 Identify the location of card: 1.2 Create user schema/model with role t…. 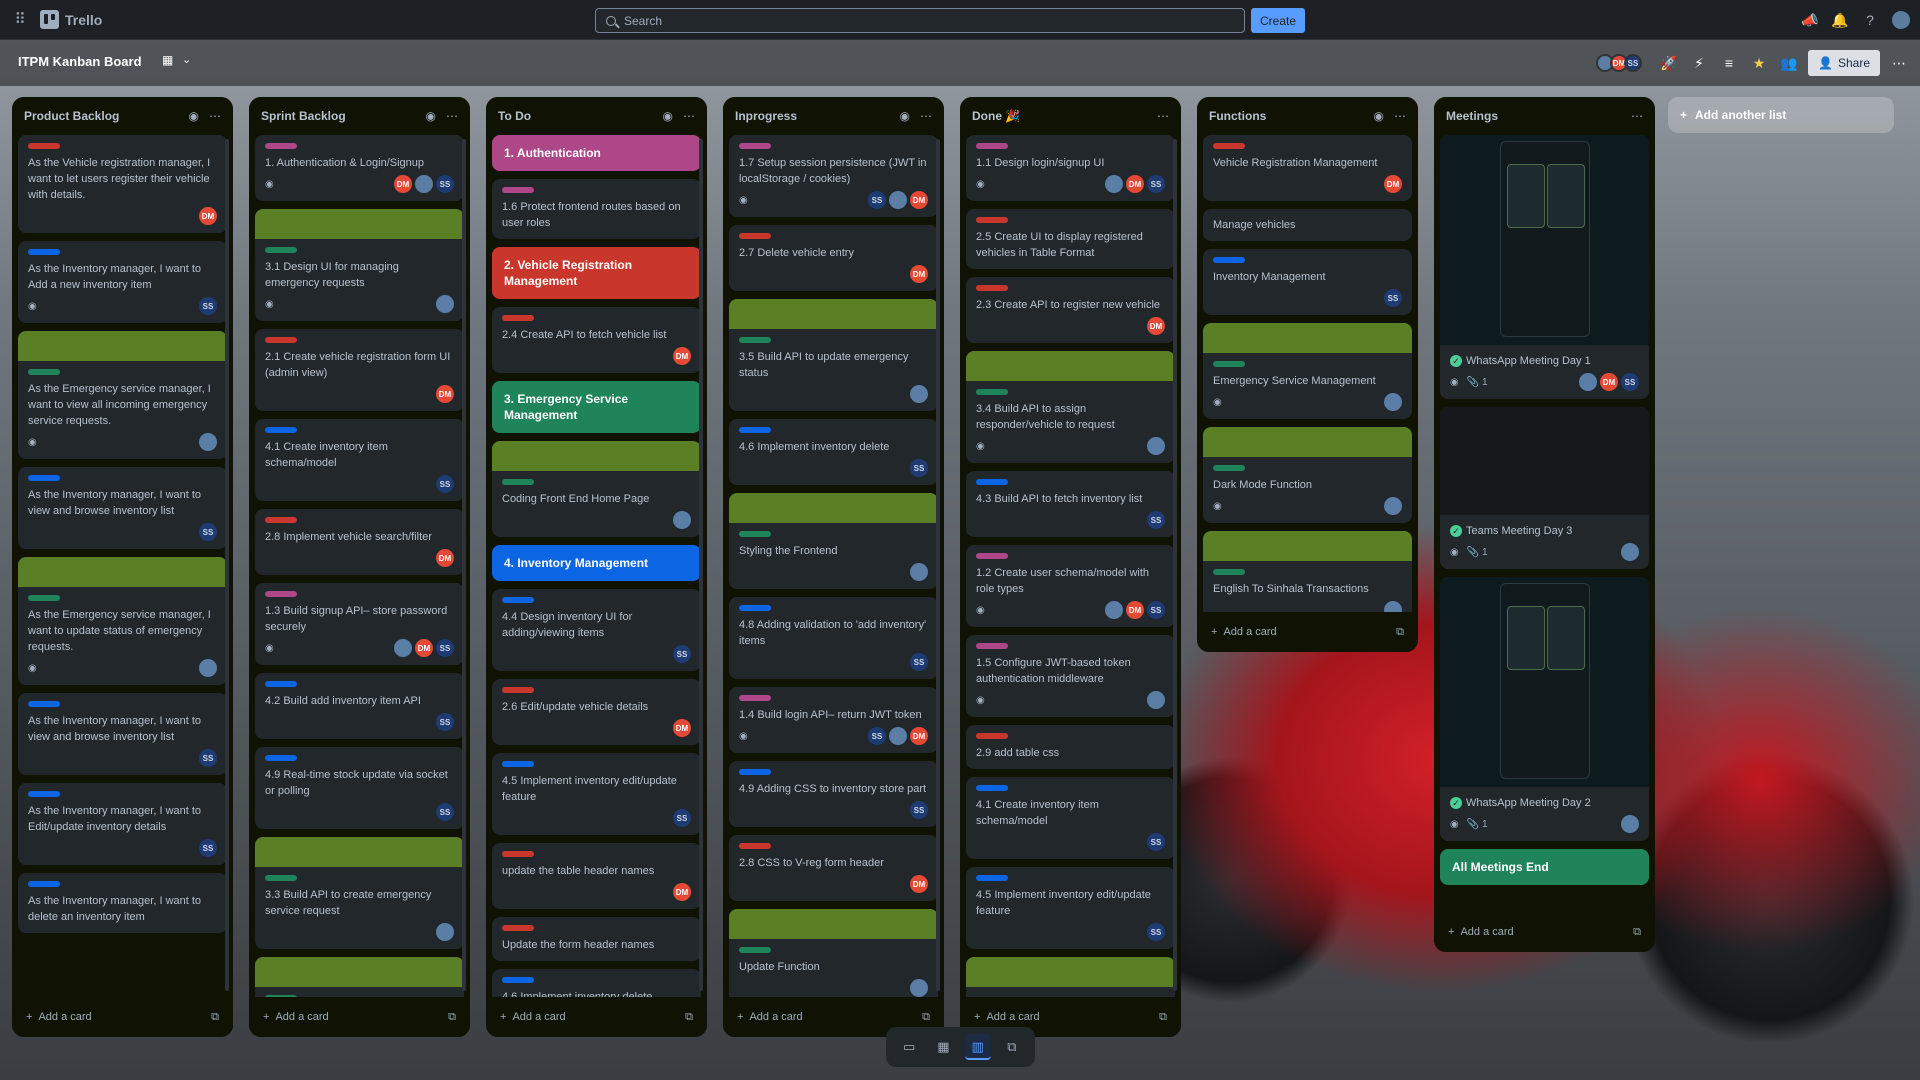
(1070, 586).